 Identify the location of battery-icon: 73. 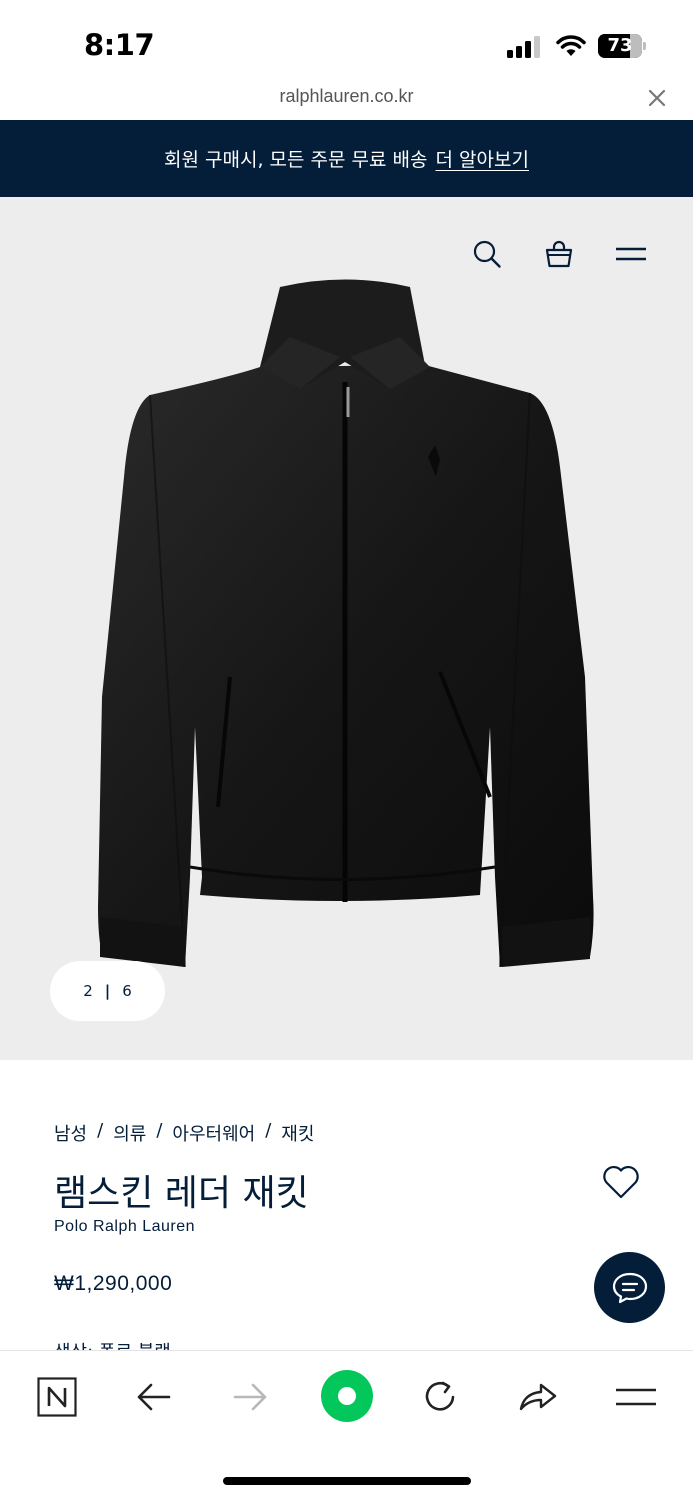
(622, 46).